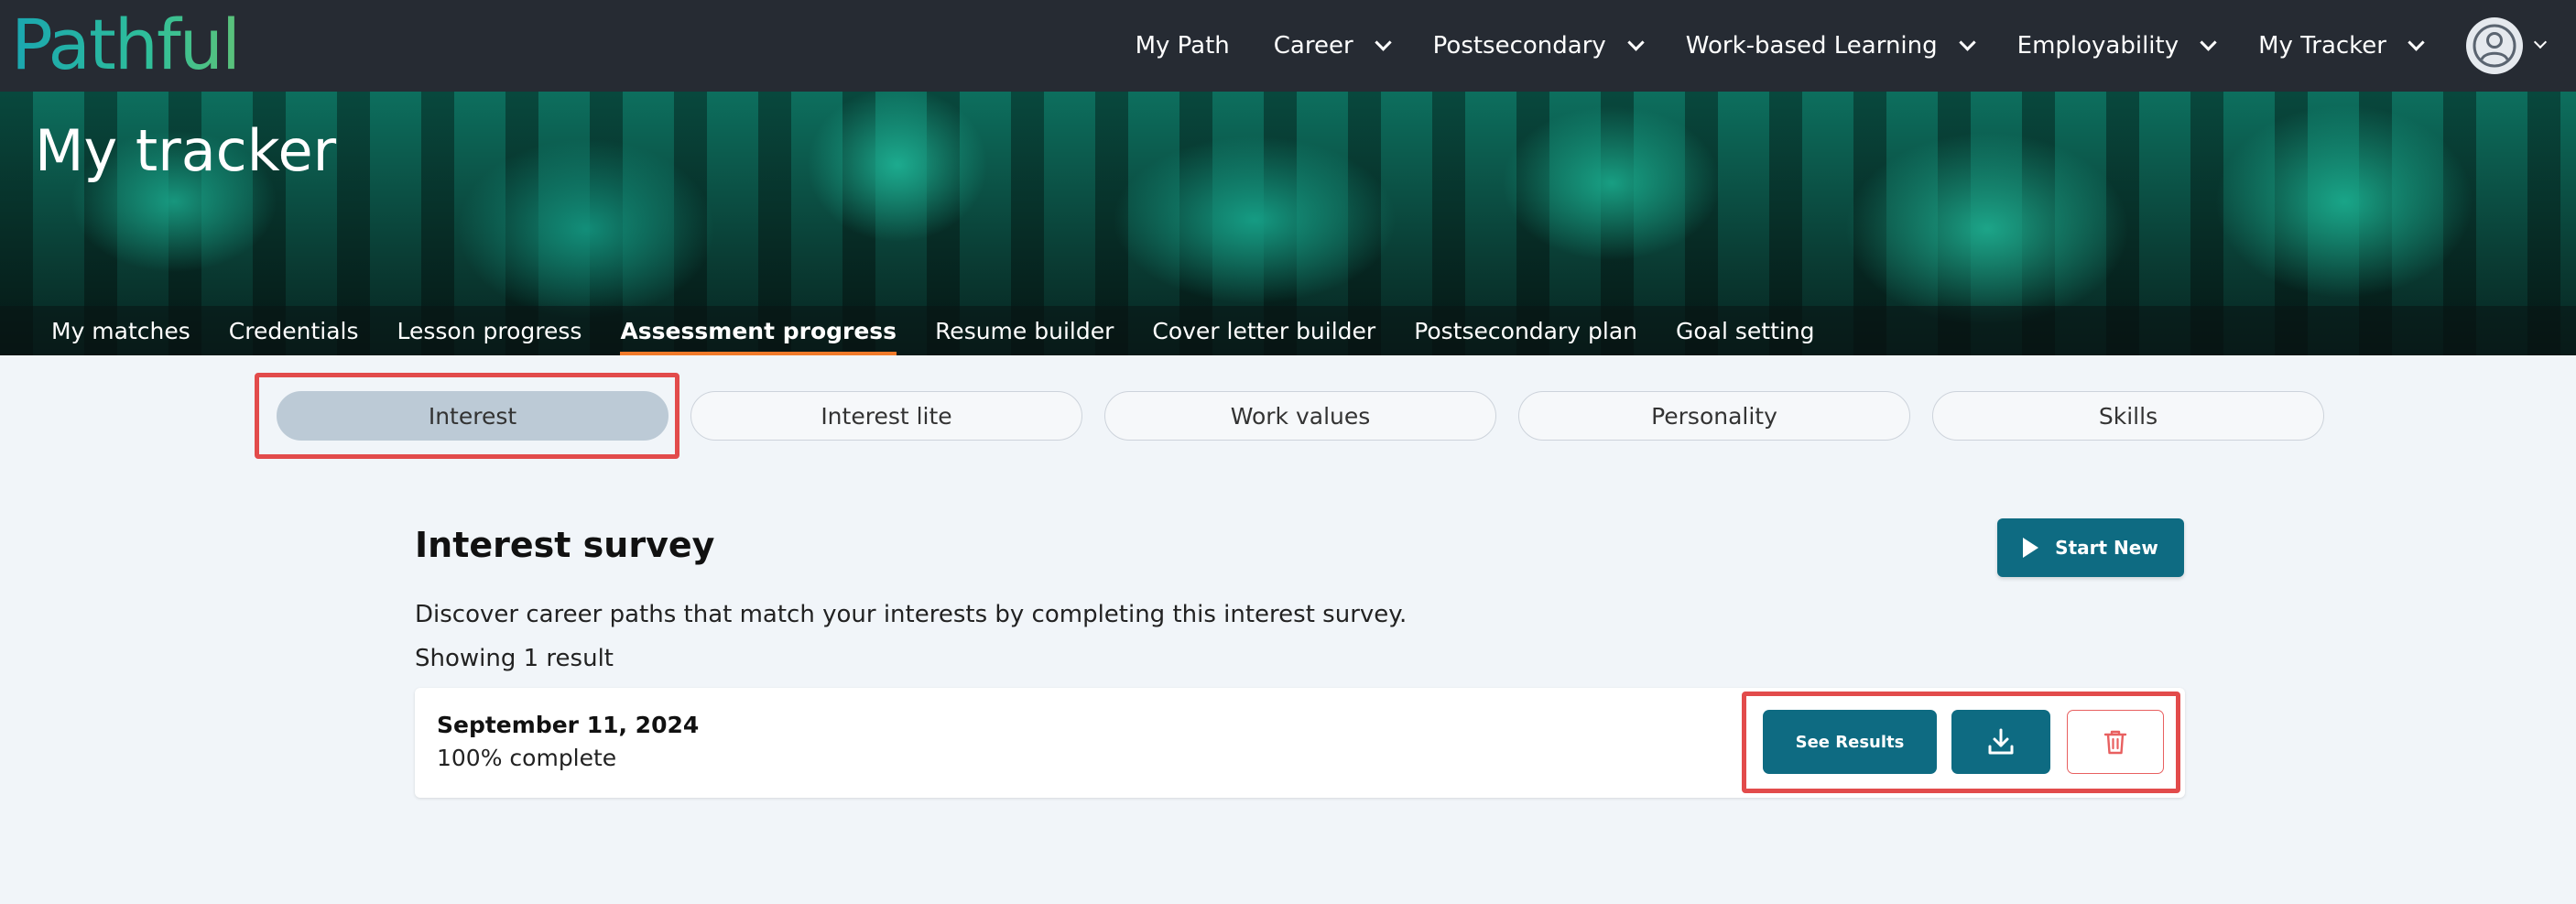  I want to click on page-title: My tracker, so click(186, 150).